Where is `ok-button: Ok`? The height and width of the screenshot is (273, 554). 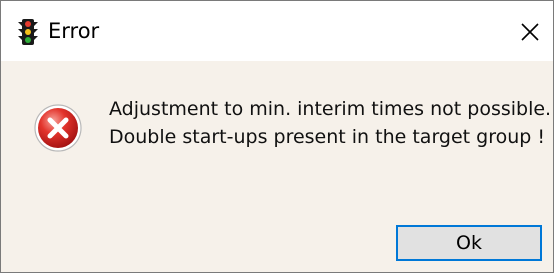 ok-button: Ok is located at coordinates (469, 243).